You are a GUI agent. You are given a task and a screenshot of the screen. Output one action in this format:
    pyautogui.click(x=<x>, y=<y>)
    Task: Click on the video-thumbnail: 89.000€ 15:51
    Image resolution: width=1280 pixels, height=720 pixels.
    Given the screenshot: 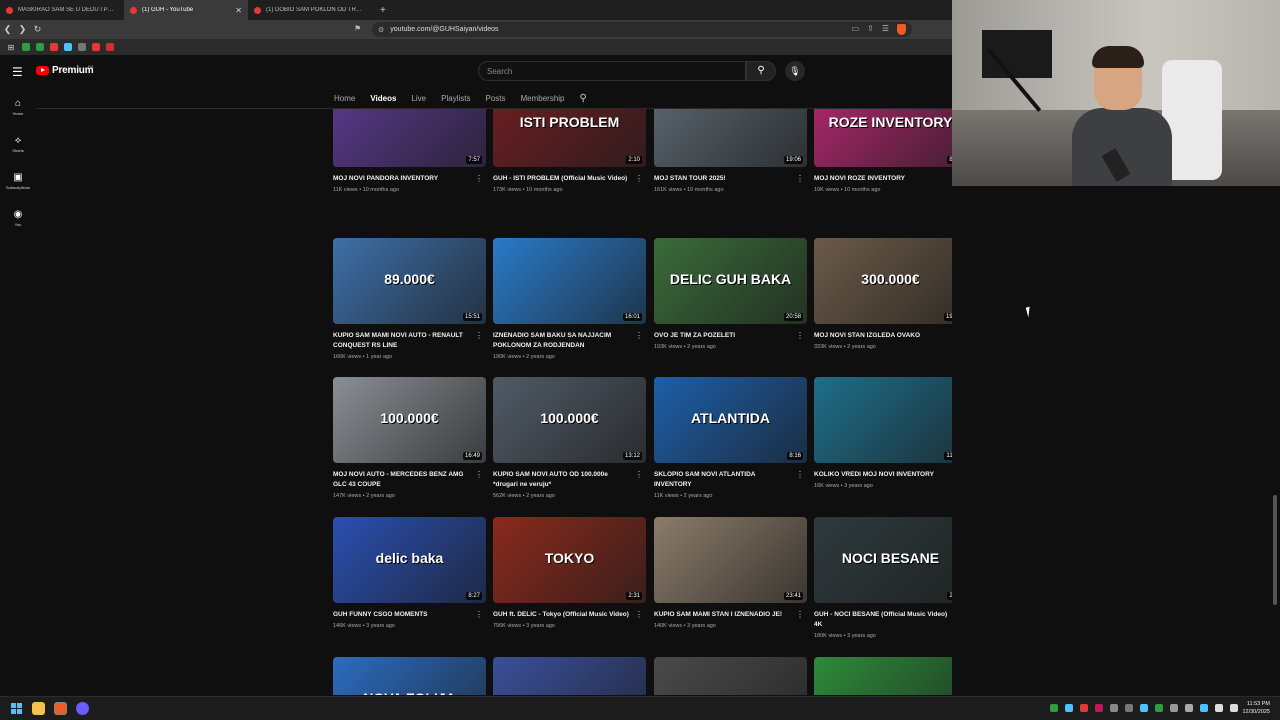 What is the action you would take?
    pyautogui.click(x=409, y=281)
    